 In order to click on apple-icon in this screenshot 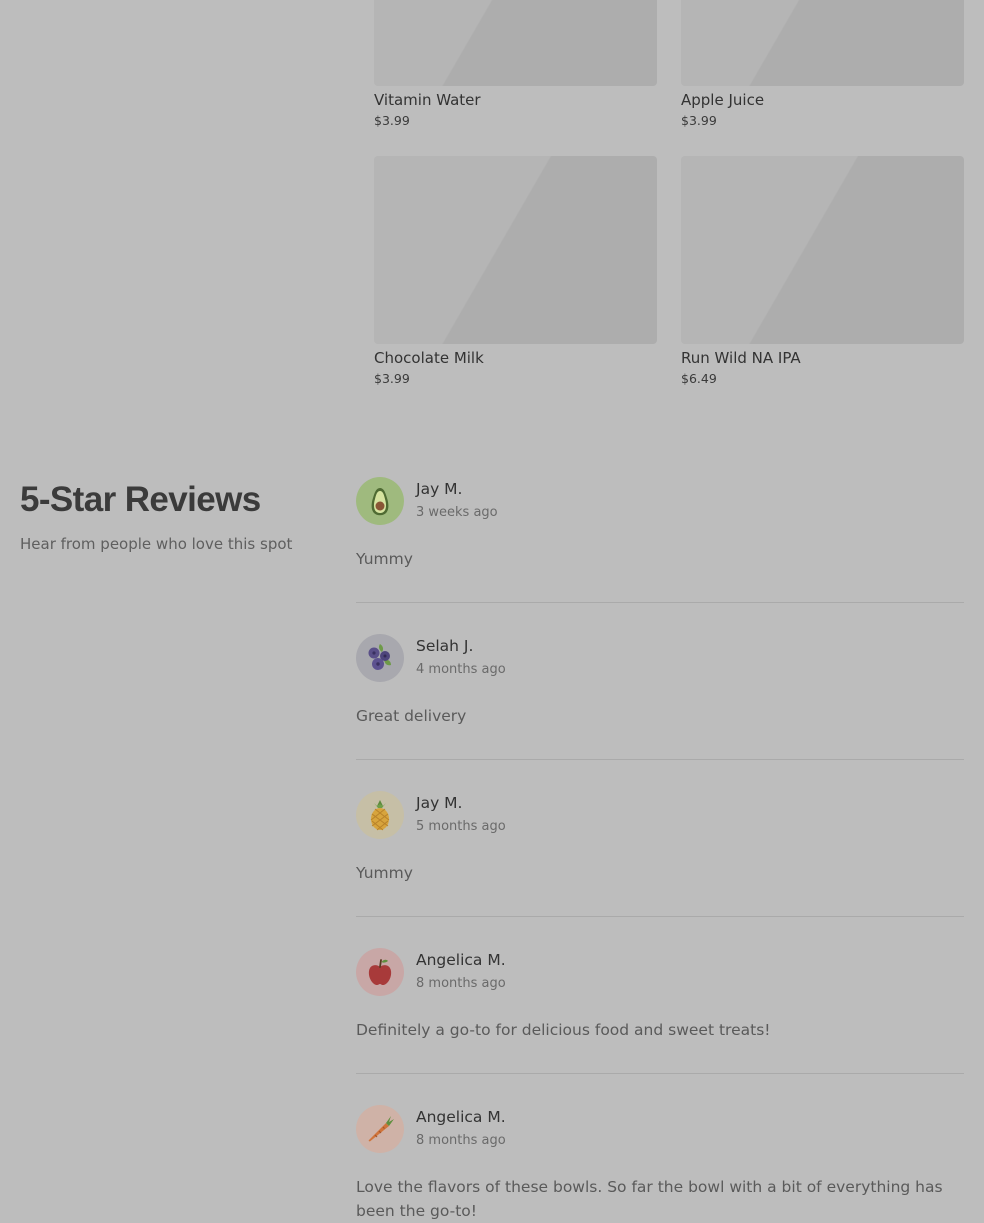, I will do `click(380, 972)`.